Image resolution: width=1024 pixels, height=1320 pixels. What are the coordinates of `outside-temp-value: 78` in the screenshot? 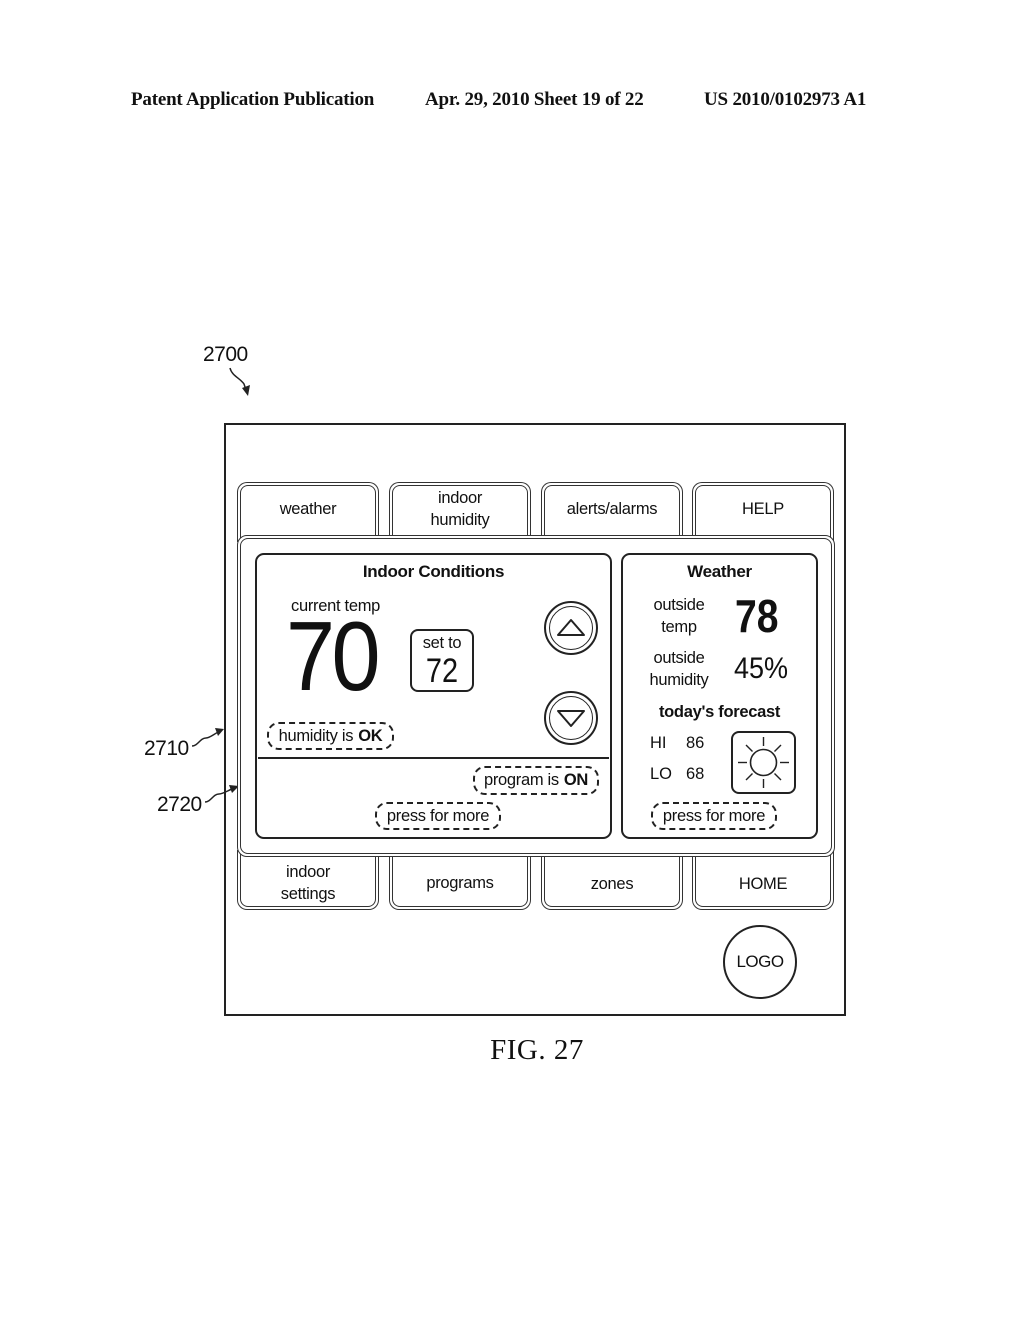 It's located at (757, 616).